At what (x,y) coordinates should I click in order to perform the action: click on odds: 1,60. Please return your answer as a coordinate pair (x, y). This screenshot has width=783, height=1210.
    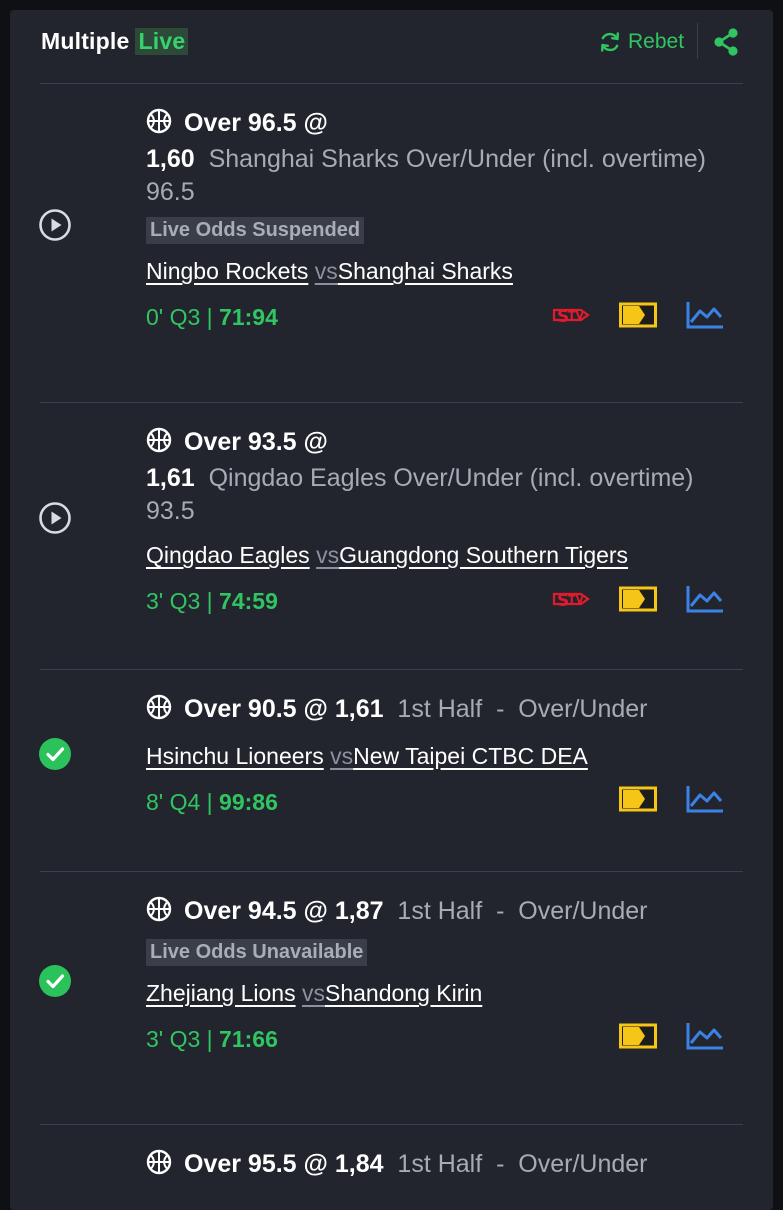
    Looking at the image, I should click on (170, 159).